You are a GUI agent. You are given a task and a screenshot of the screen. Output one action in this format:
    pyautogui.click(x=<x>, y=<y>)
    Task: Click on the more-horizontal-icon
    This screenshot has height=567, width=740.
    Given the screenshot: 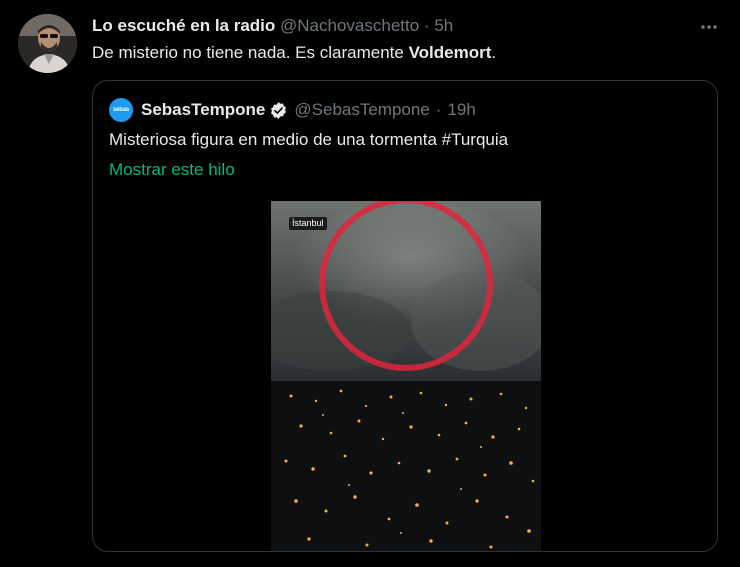 What is the action you would take?
    pyautogui.click(x=709, y=27)
    